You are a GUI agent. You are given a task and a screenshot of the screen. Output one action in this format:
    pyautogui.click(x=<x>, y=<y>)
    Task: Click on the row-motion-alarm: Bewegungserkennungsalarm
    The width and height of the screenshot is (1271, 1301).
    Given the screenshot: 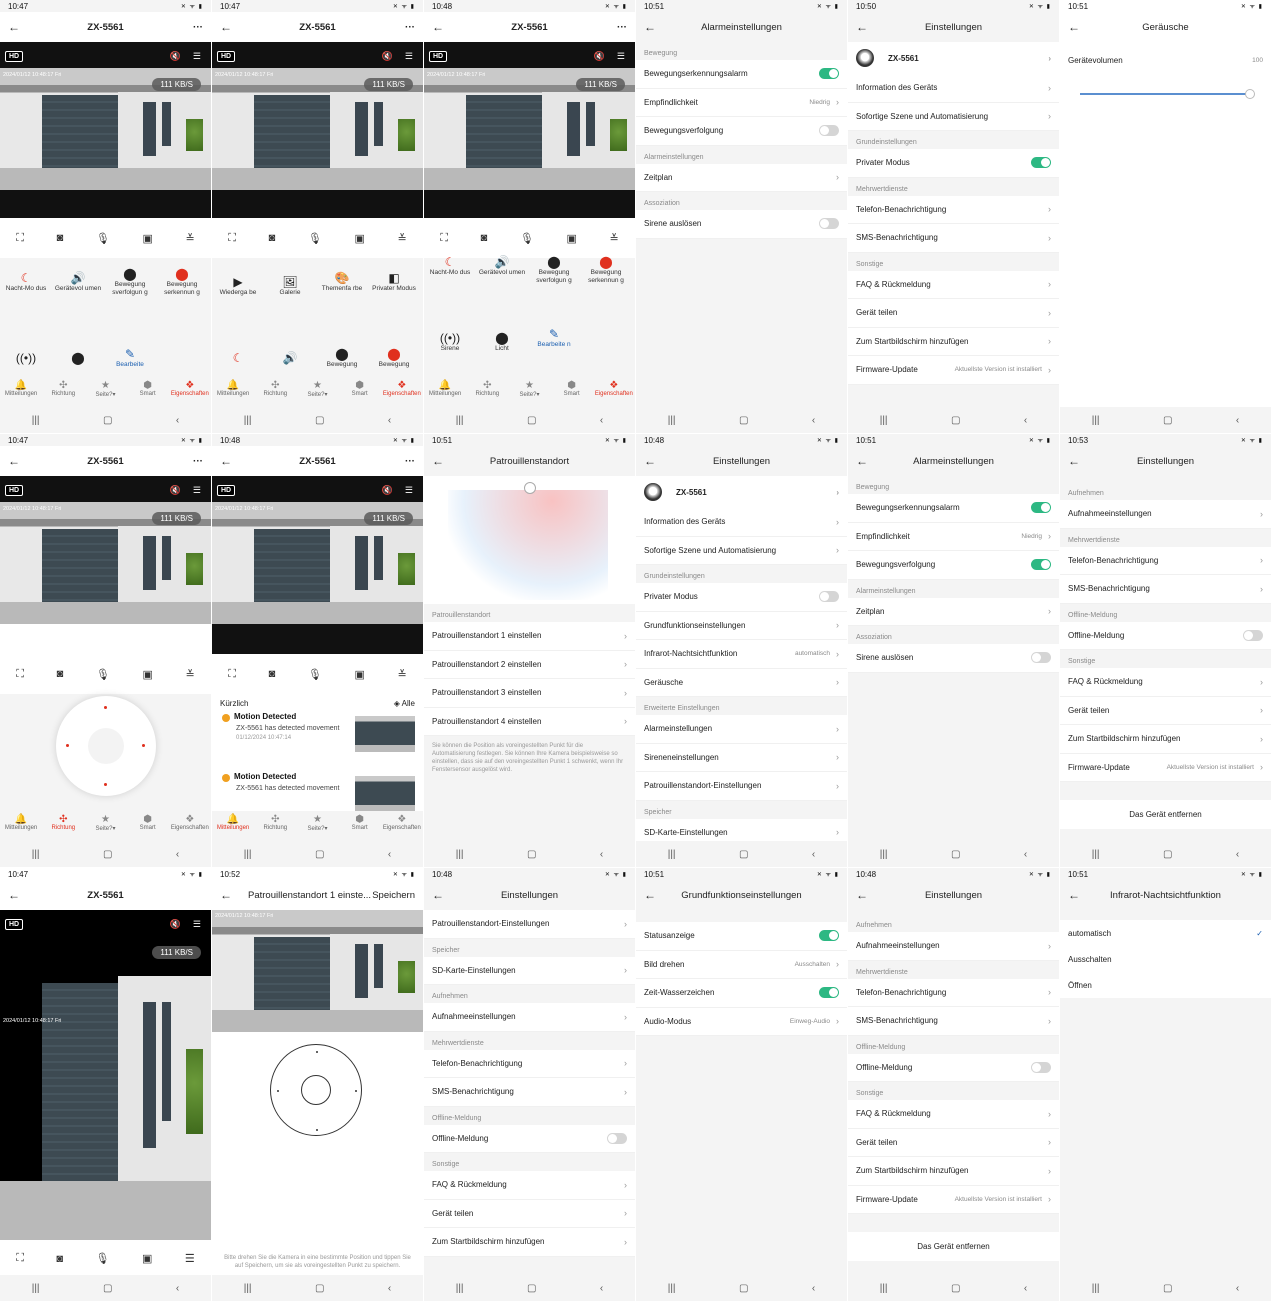 What is the action you would take?
    pyautogui.click(x=741, y=74)
    